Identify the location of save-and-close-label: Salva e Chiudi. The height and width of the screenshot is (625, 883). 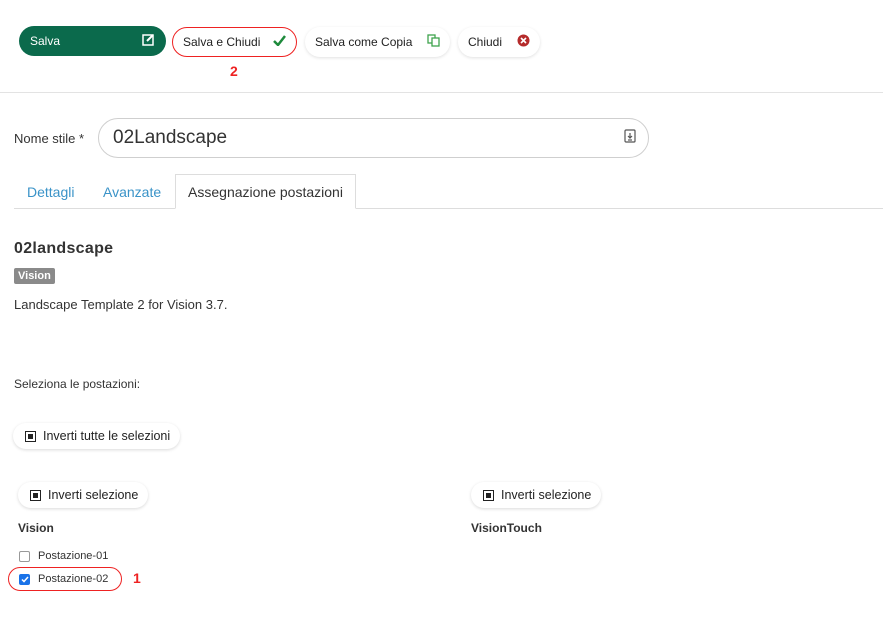
(222, 42).